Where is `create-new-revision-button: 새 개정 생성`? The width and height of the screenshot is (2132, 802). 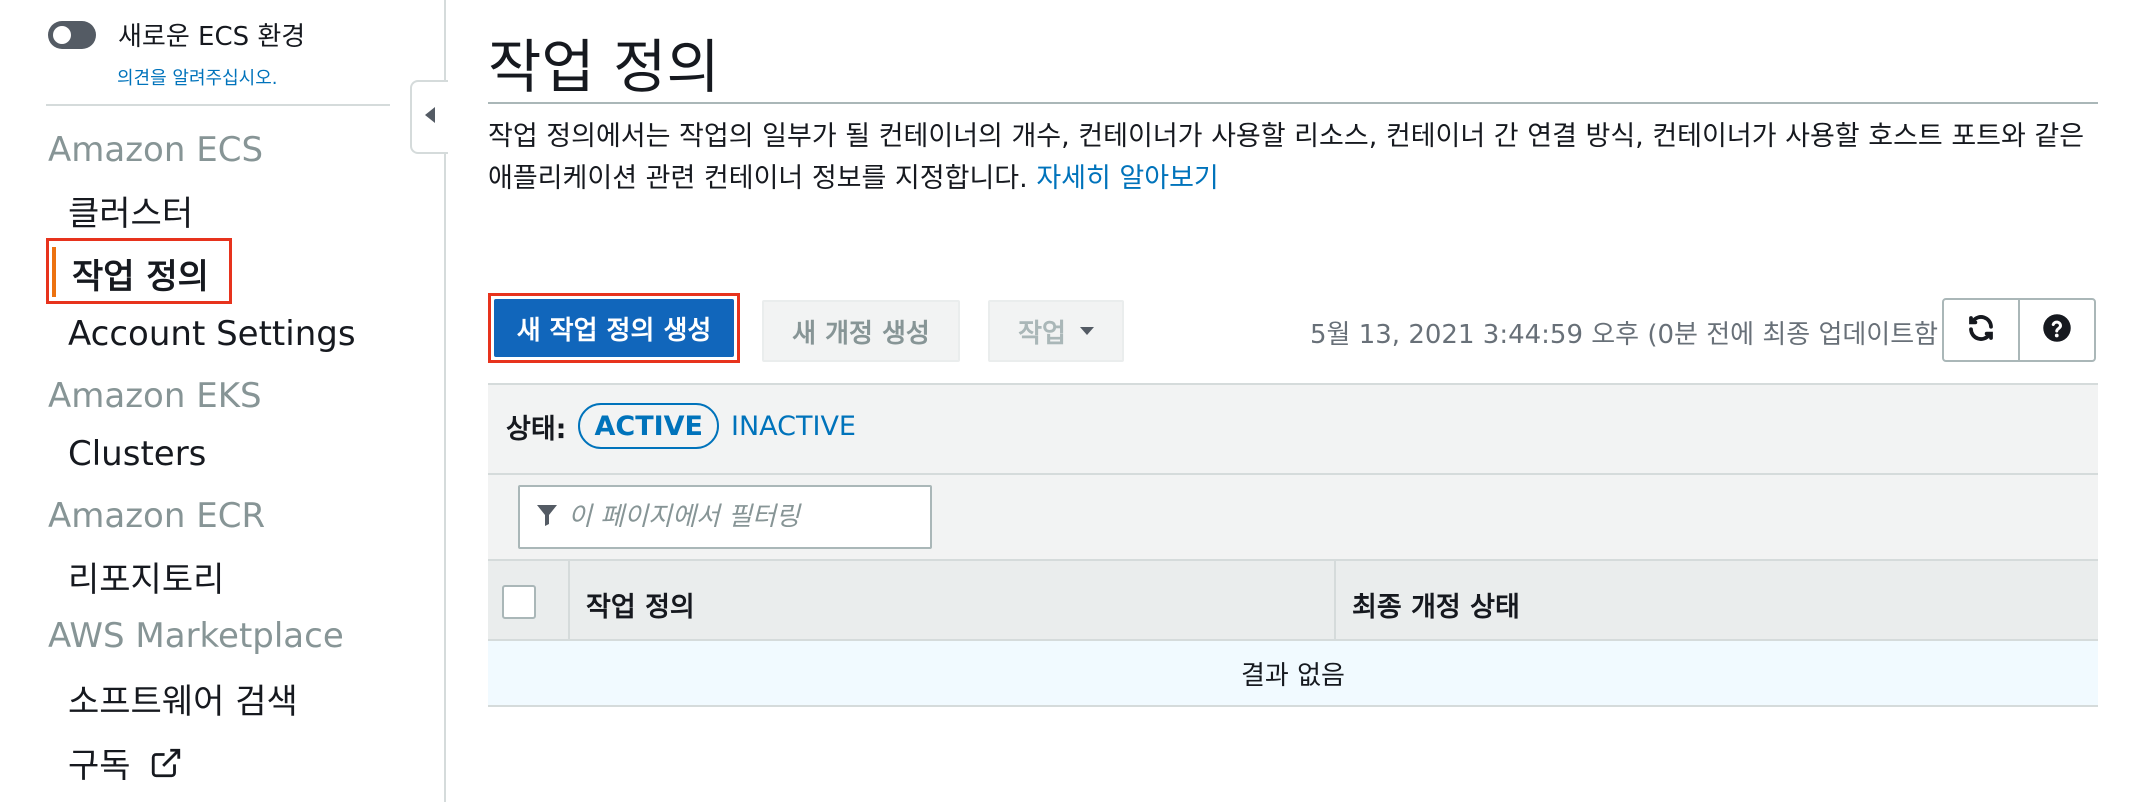 create-new-revision-button: 새 개정 생성 is located at coordinates (861, 331).